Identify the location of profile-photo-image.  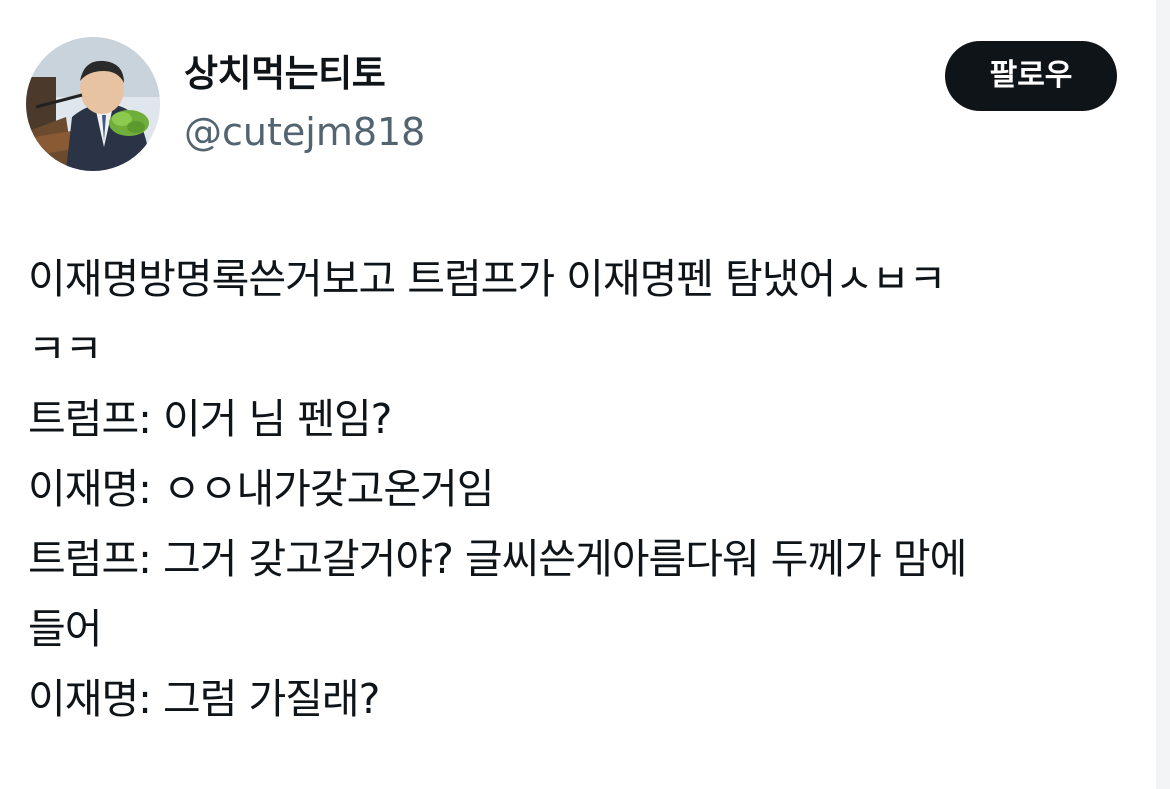
(93, 104).